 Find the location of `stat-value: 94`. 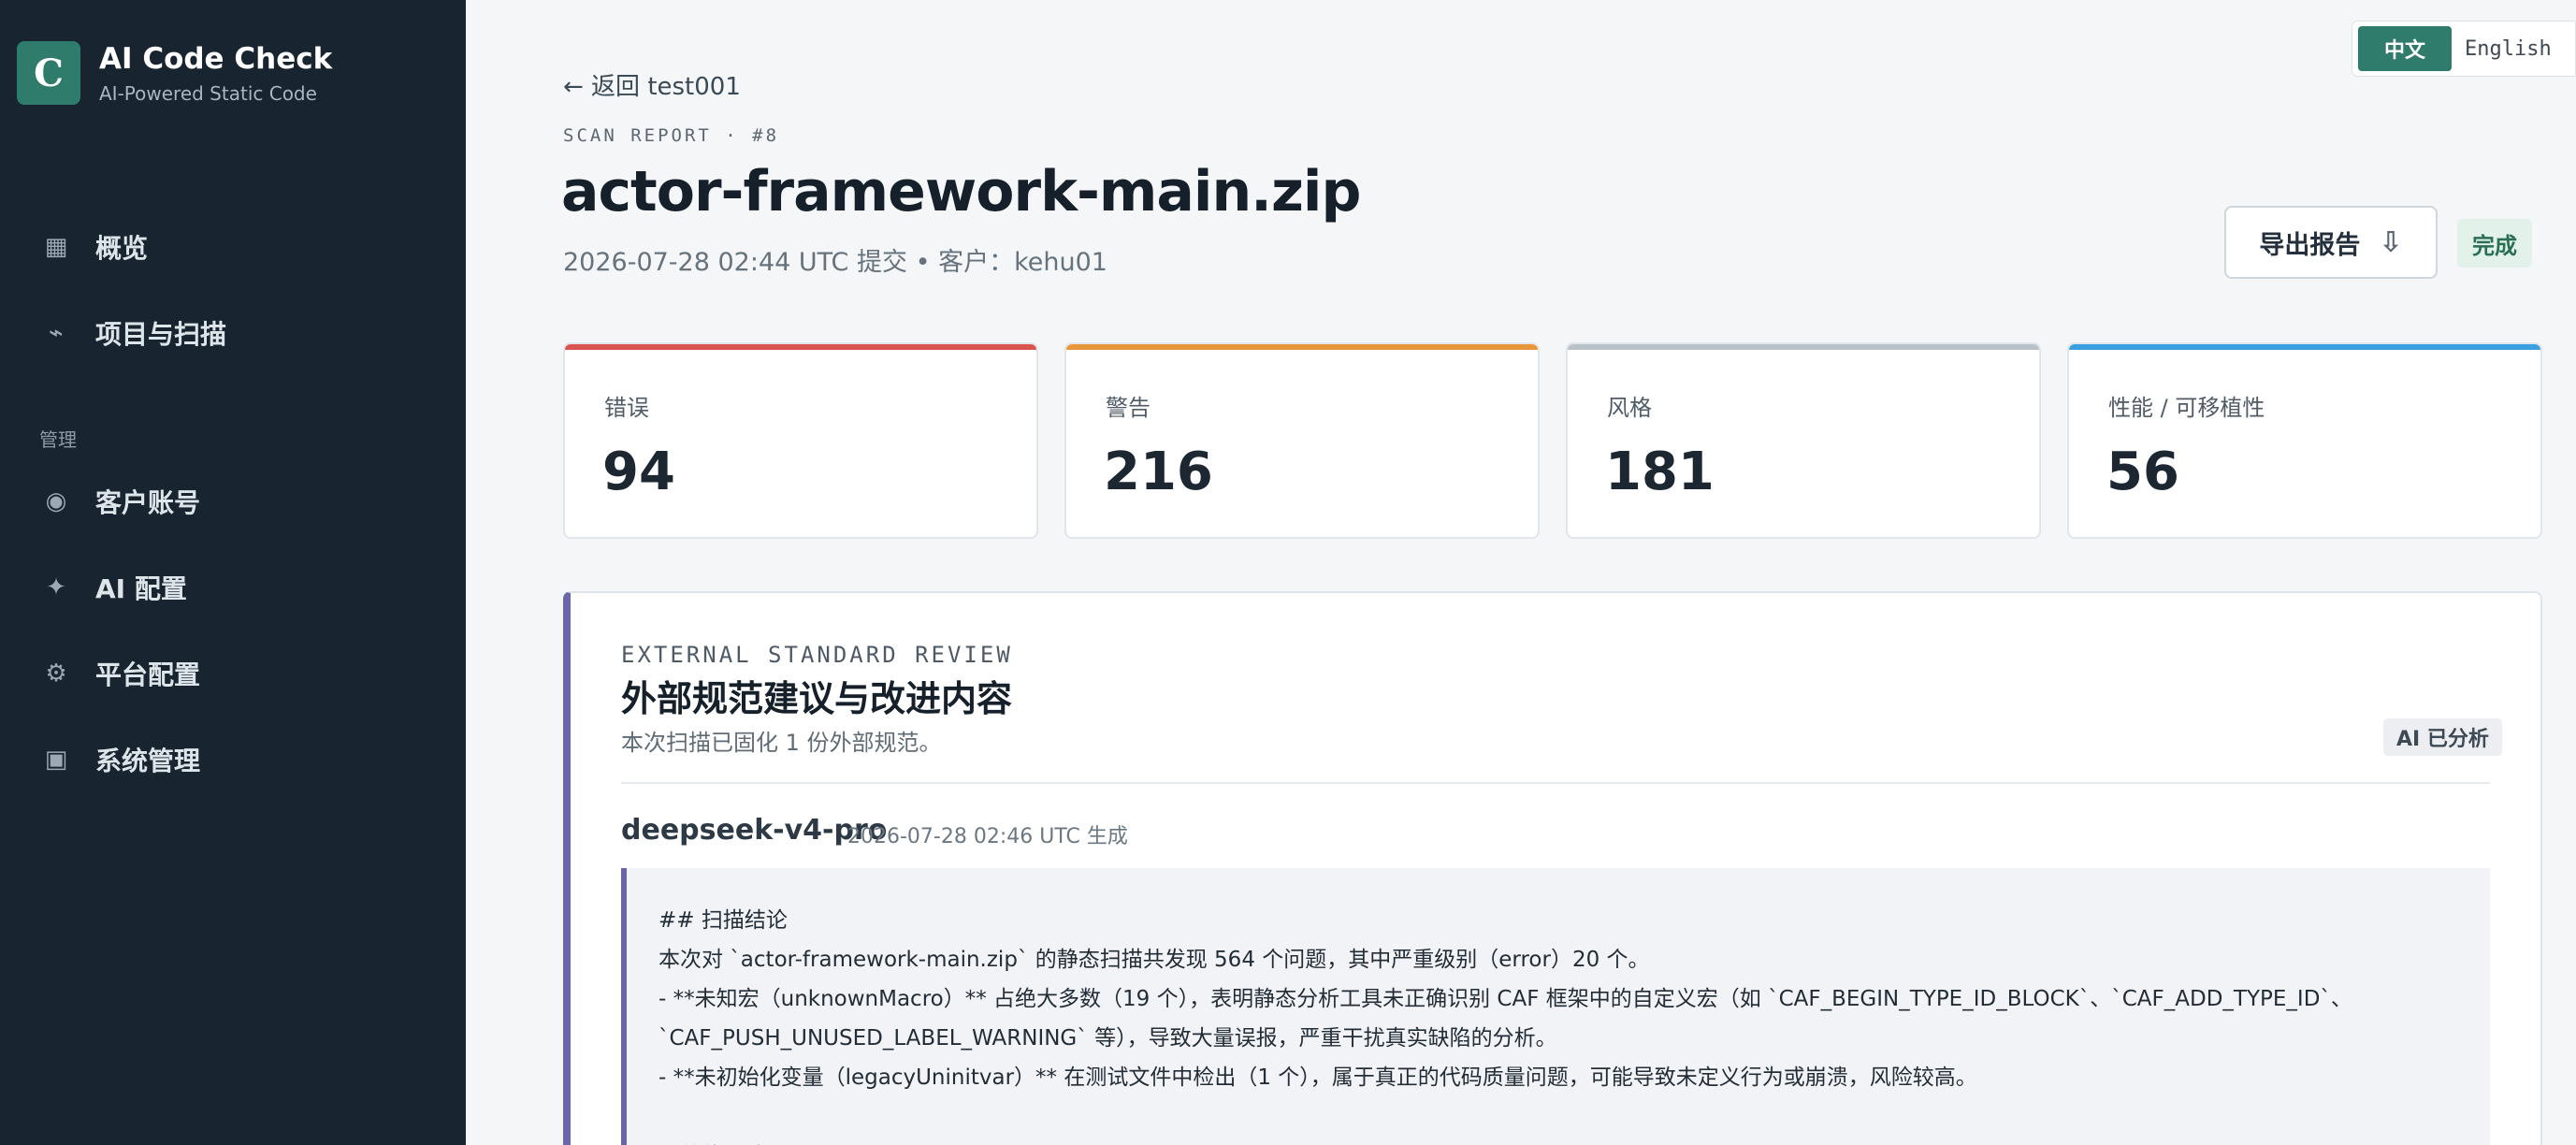

stat-value: 94 is located at coordinates (638, 472).